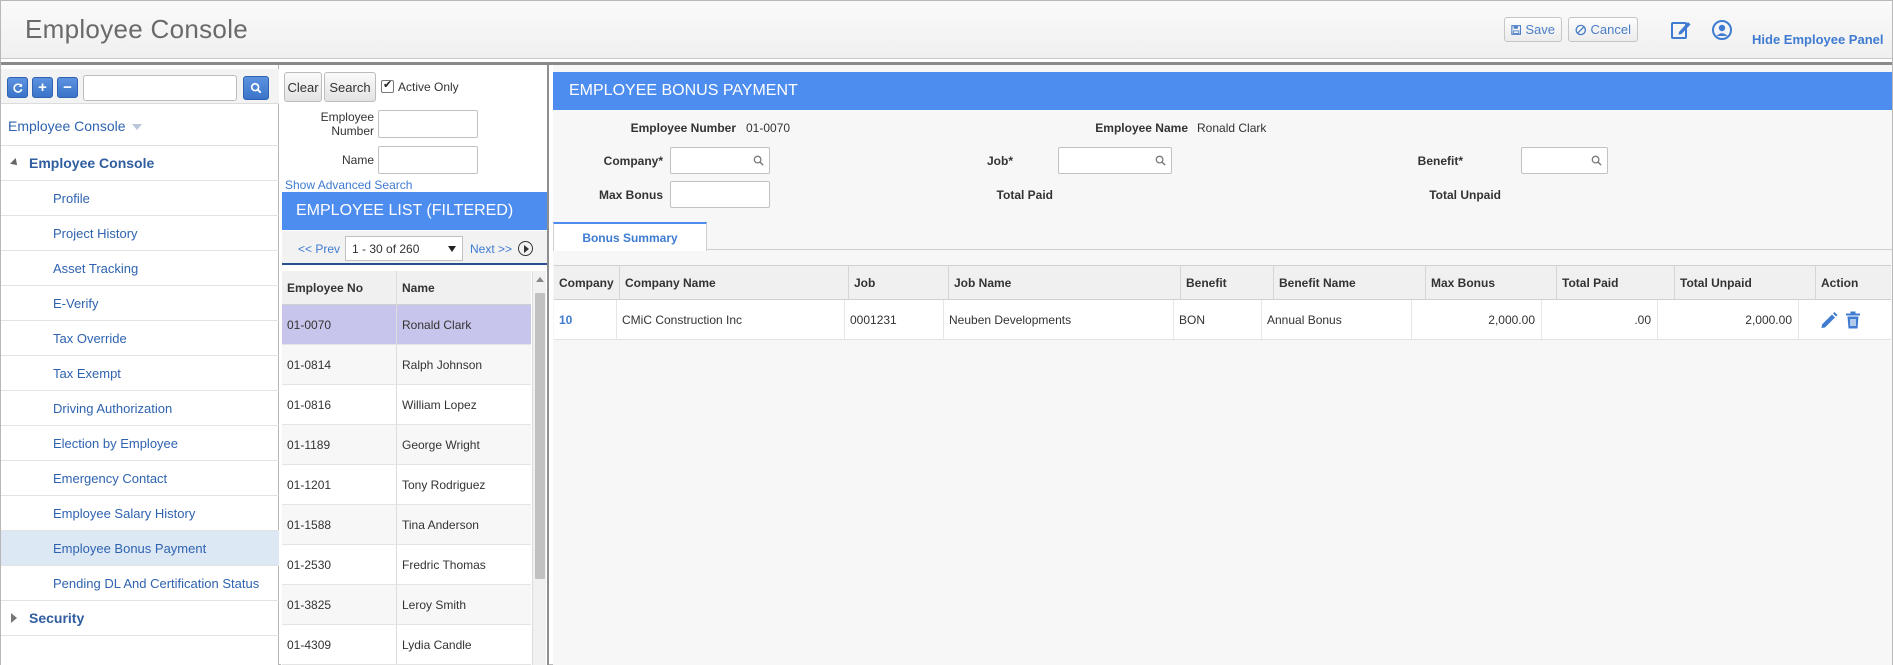  Describe the element at coordinates (339, 287) in the screenshot. I see `column-header-employee-no: Employee No` at that location.